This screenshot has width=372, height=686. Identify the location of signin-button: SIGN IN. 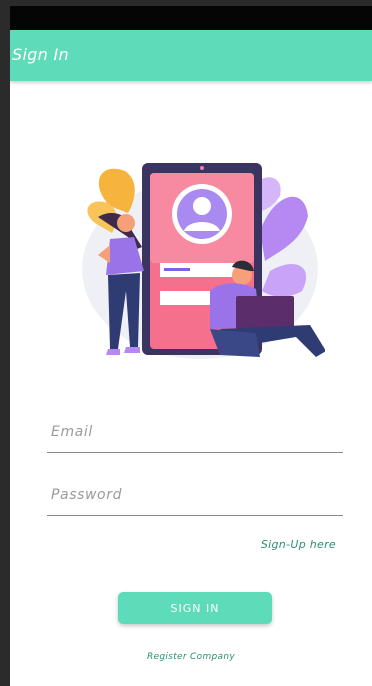
(195, 608).